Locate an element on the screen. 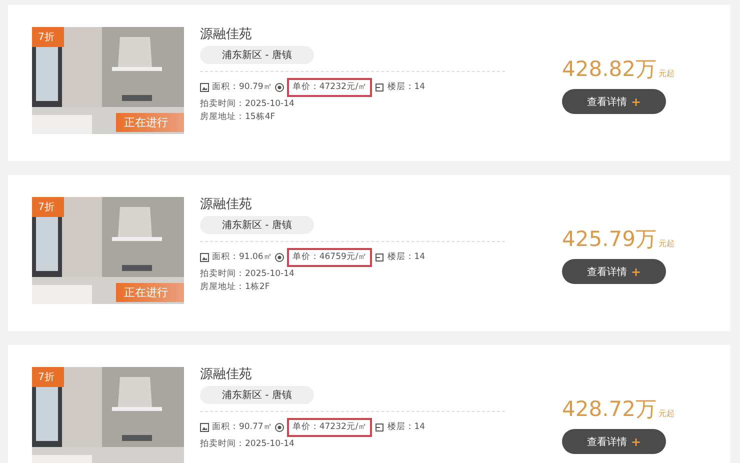 This screenshot has width=740, height=463. area-text: 面积：90.77㎡ is located at coordinates (242, 427).